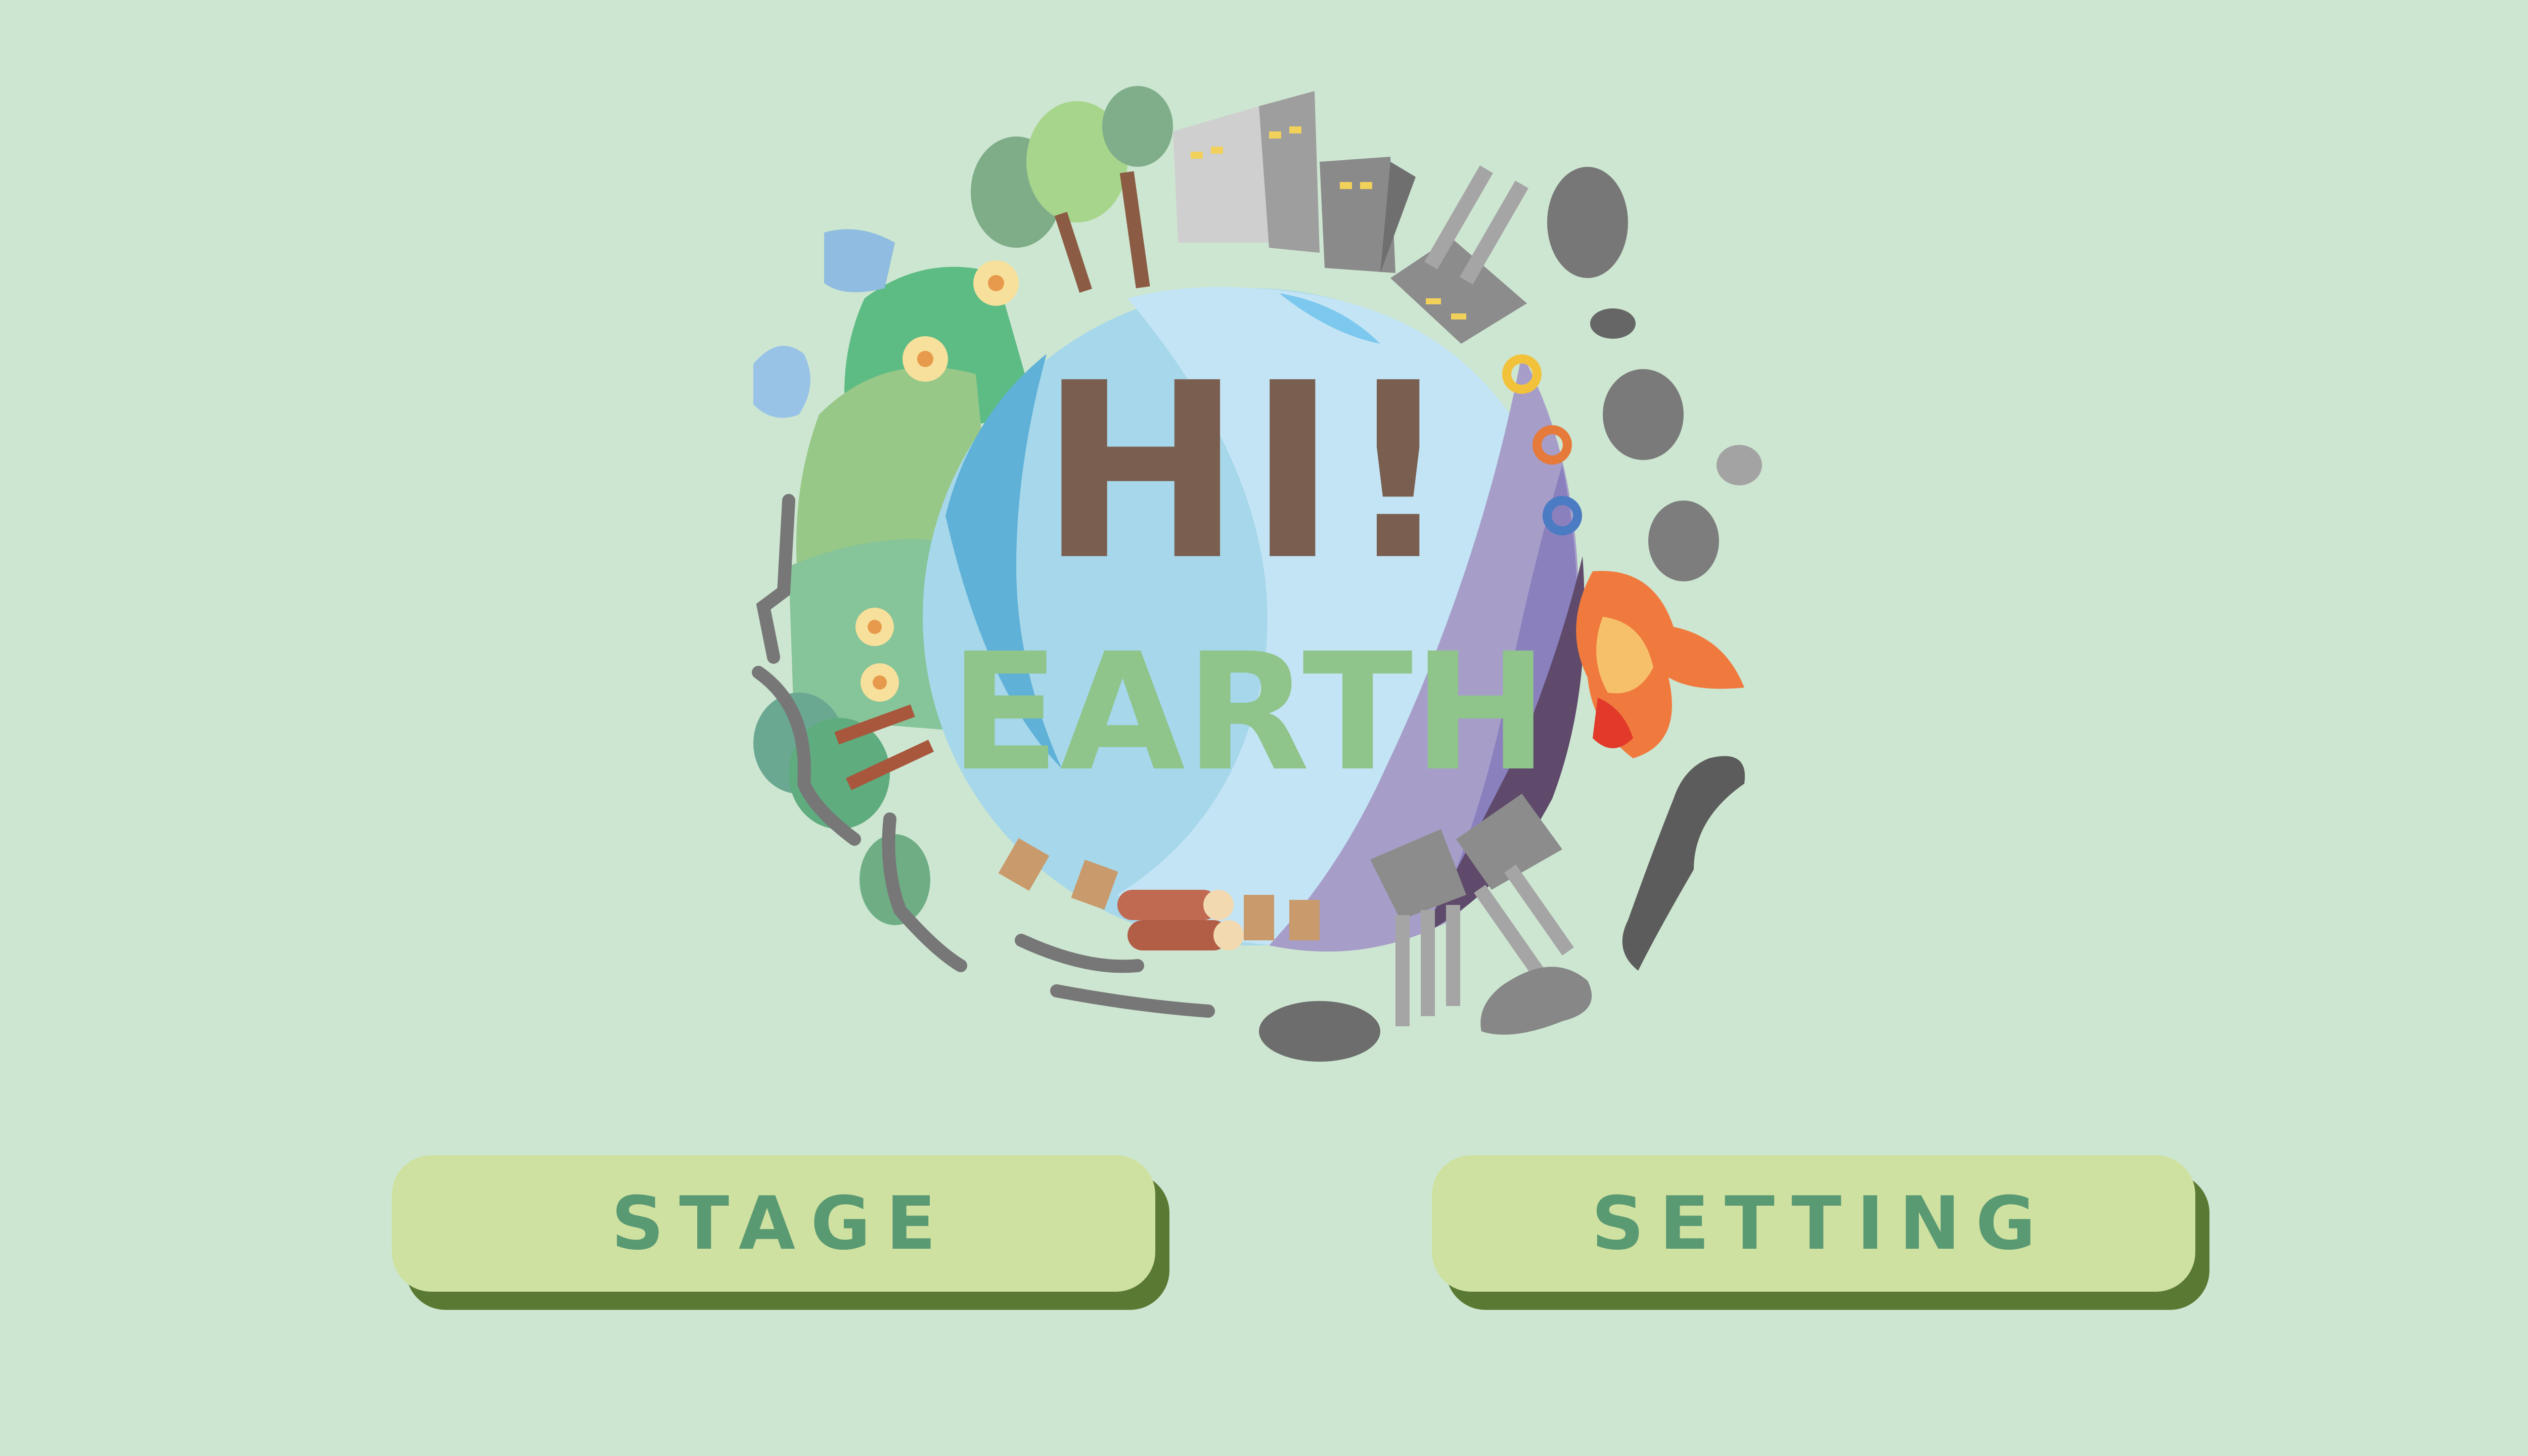 The height and width of the screenshot is (1456, 2528). I want to click on fire-icon, so click(1660, 664).